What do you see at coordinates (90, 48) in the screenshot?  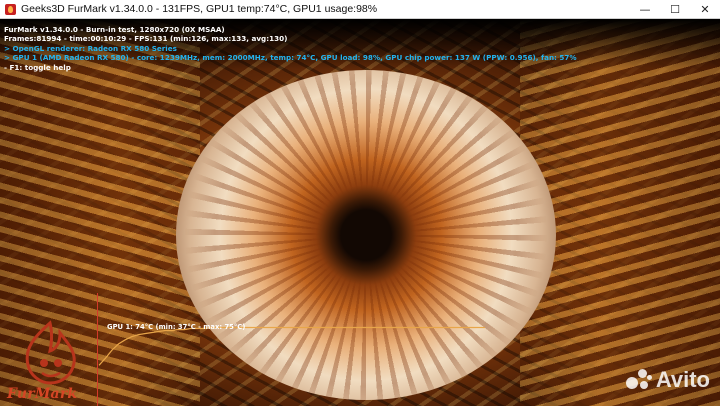 I see `hud-renderer-line: > OpenGL renderer: Radeon RX 580 Series` at bounding box center [90, 48].